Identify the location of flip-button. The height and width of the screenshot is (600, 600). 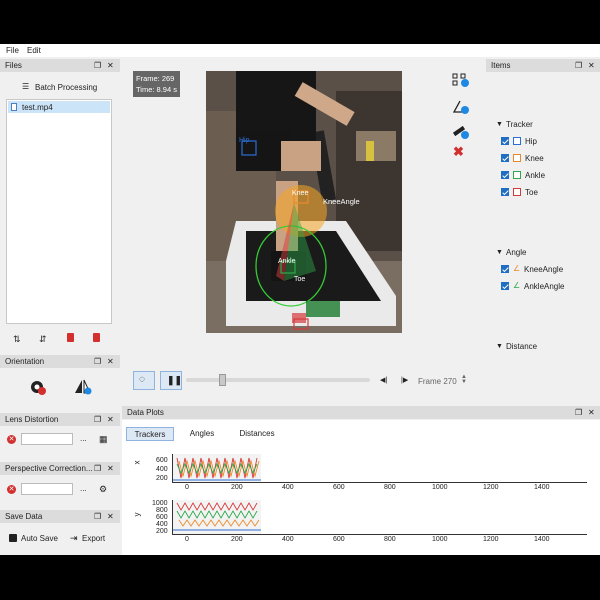
(83, 387).